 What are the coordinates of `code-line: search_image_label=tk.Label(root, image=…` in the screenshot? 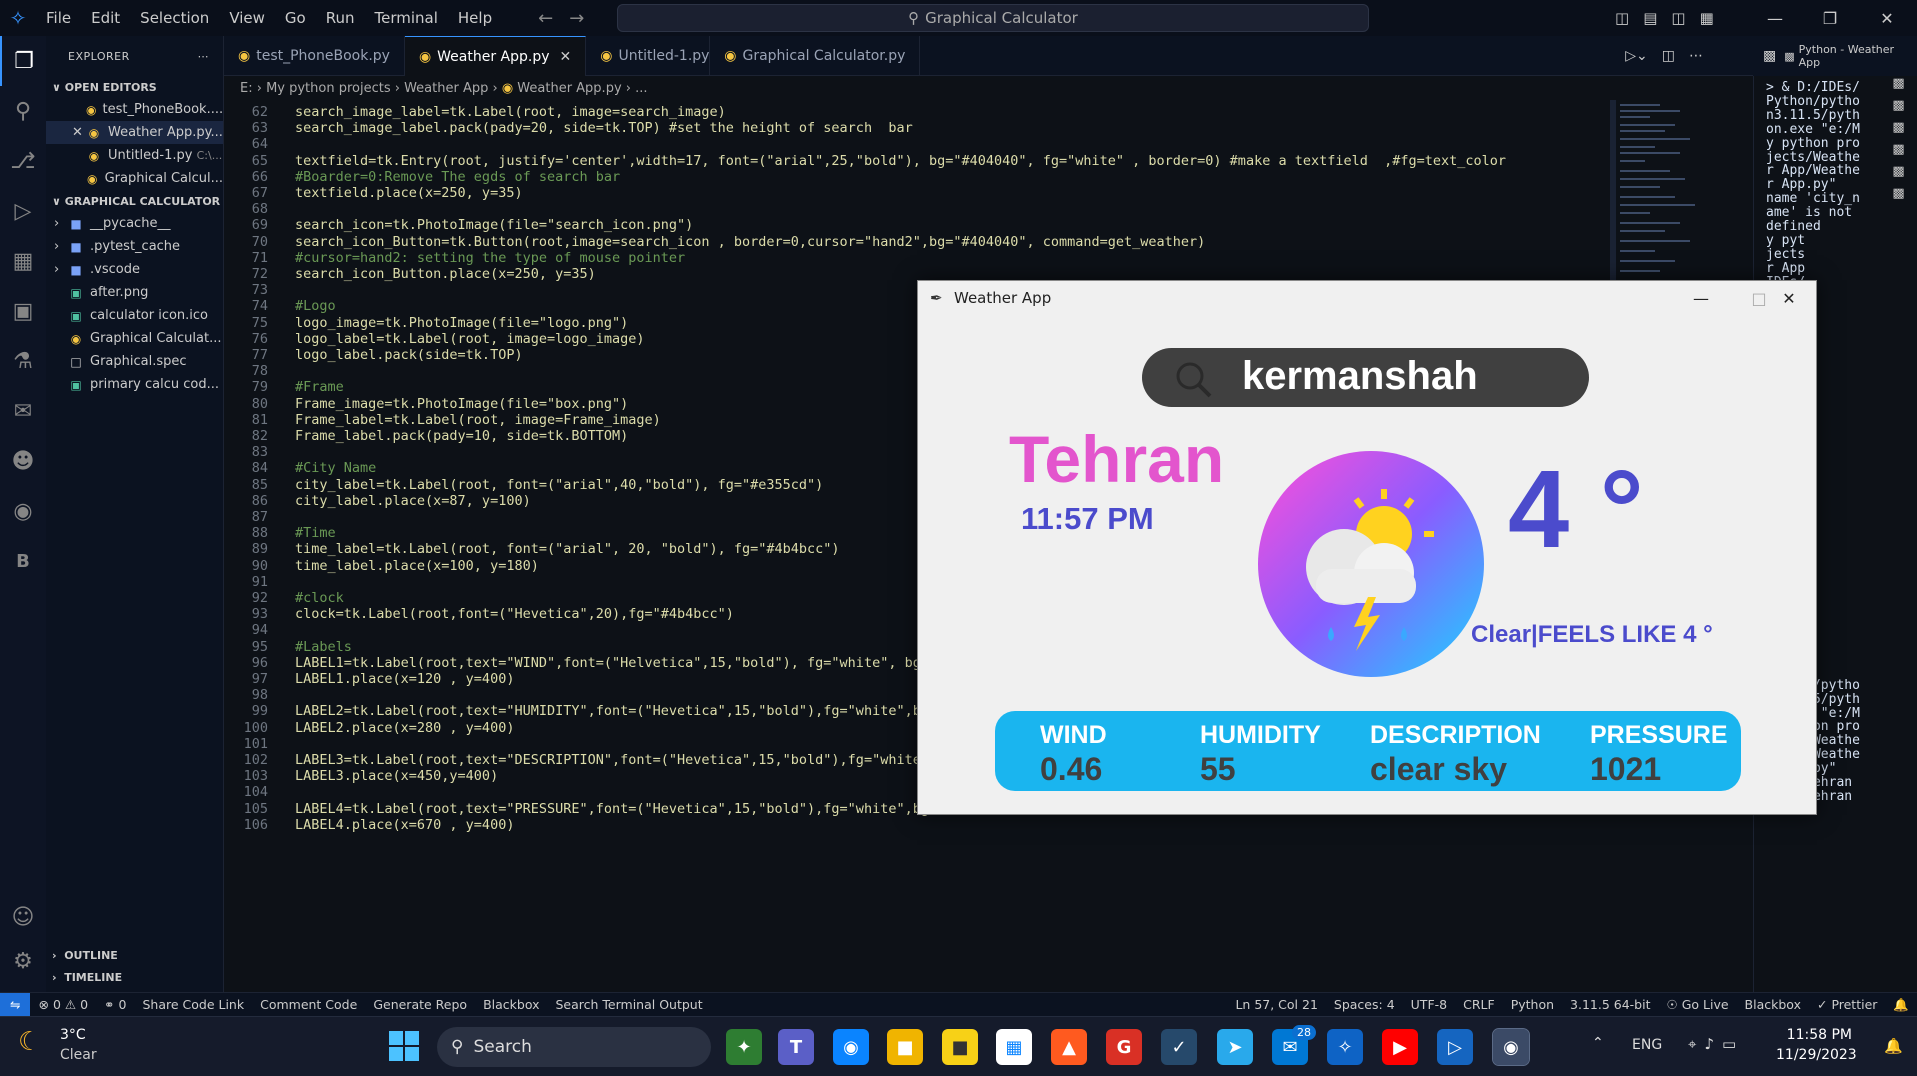 It's located at (510, 112).